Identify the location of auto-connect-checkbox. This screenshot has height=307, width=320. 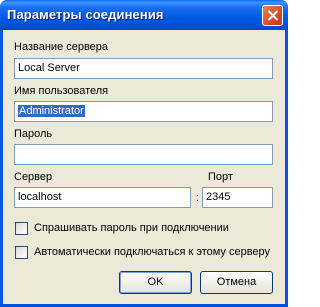
(21, 252).